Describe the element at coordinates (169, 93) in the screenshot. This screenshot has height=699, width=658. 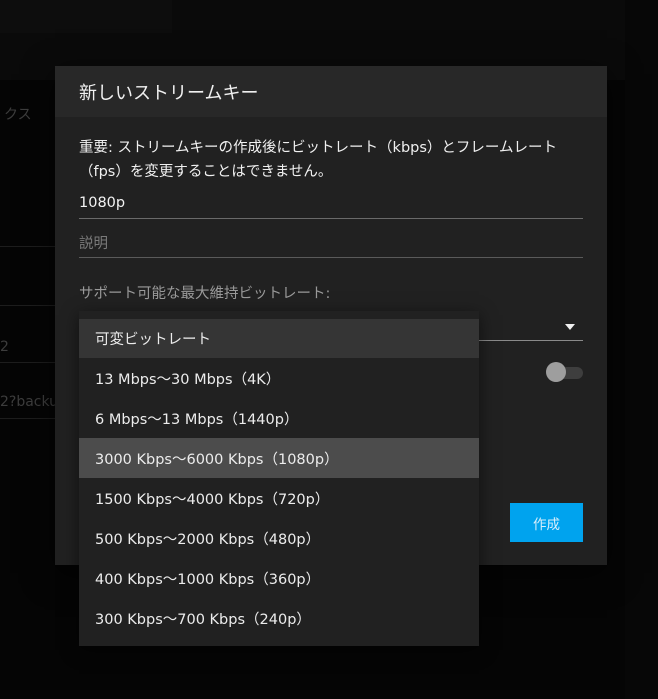
I see `dialog-title: 新しいストリームキー` at that location.